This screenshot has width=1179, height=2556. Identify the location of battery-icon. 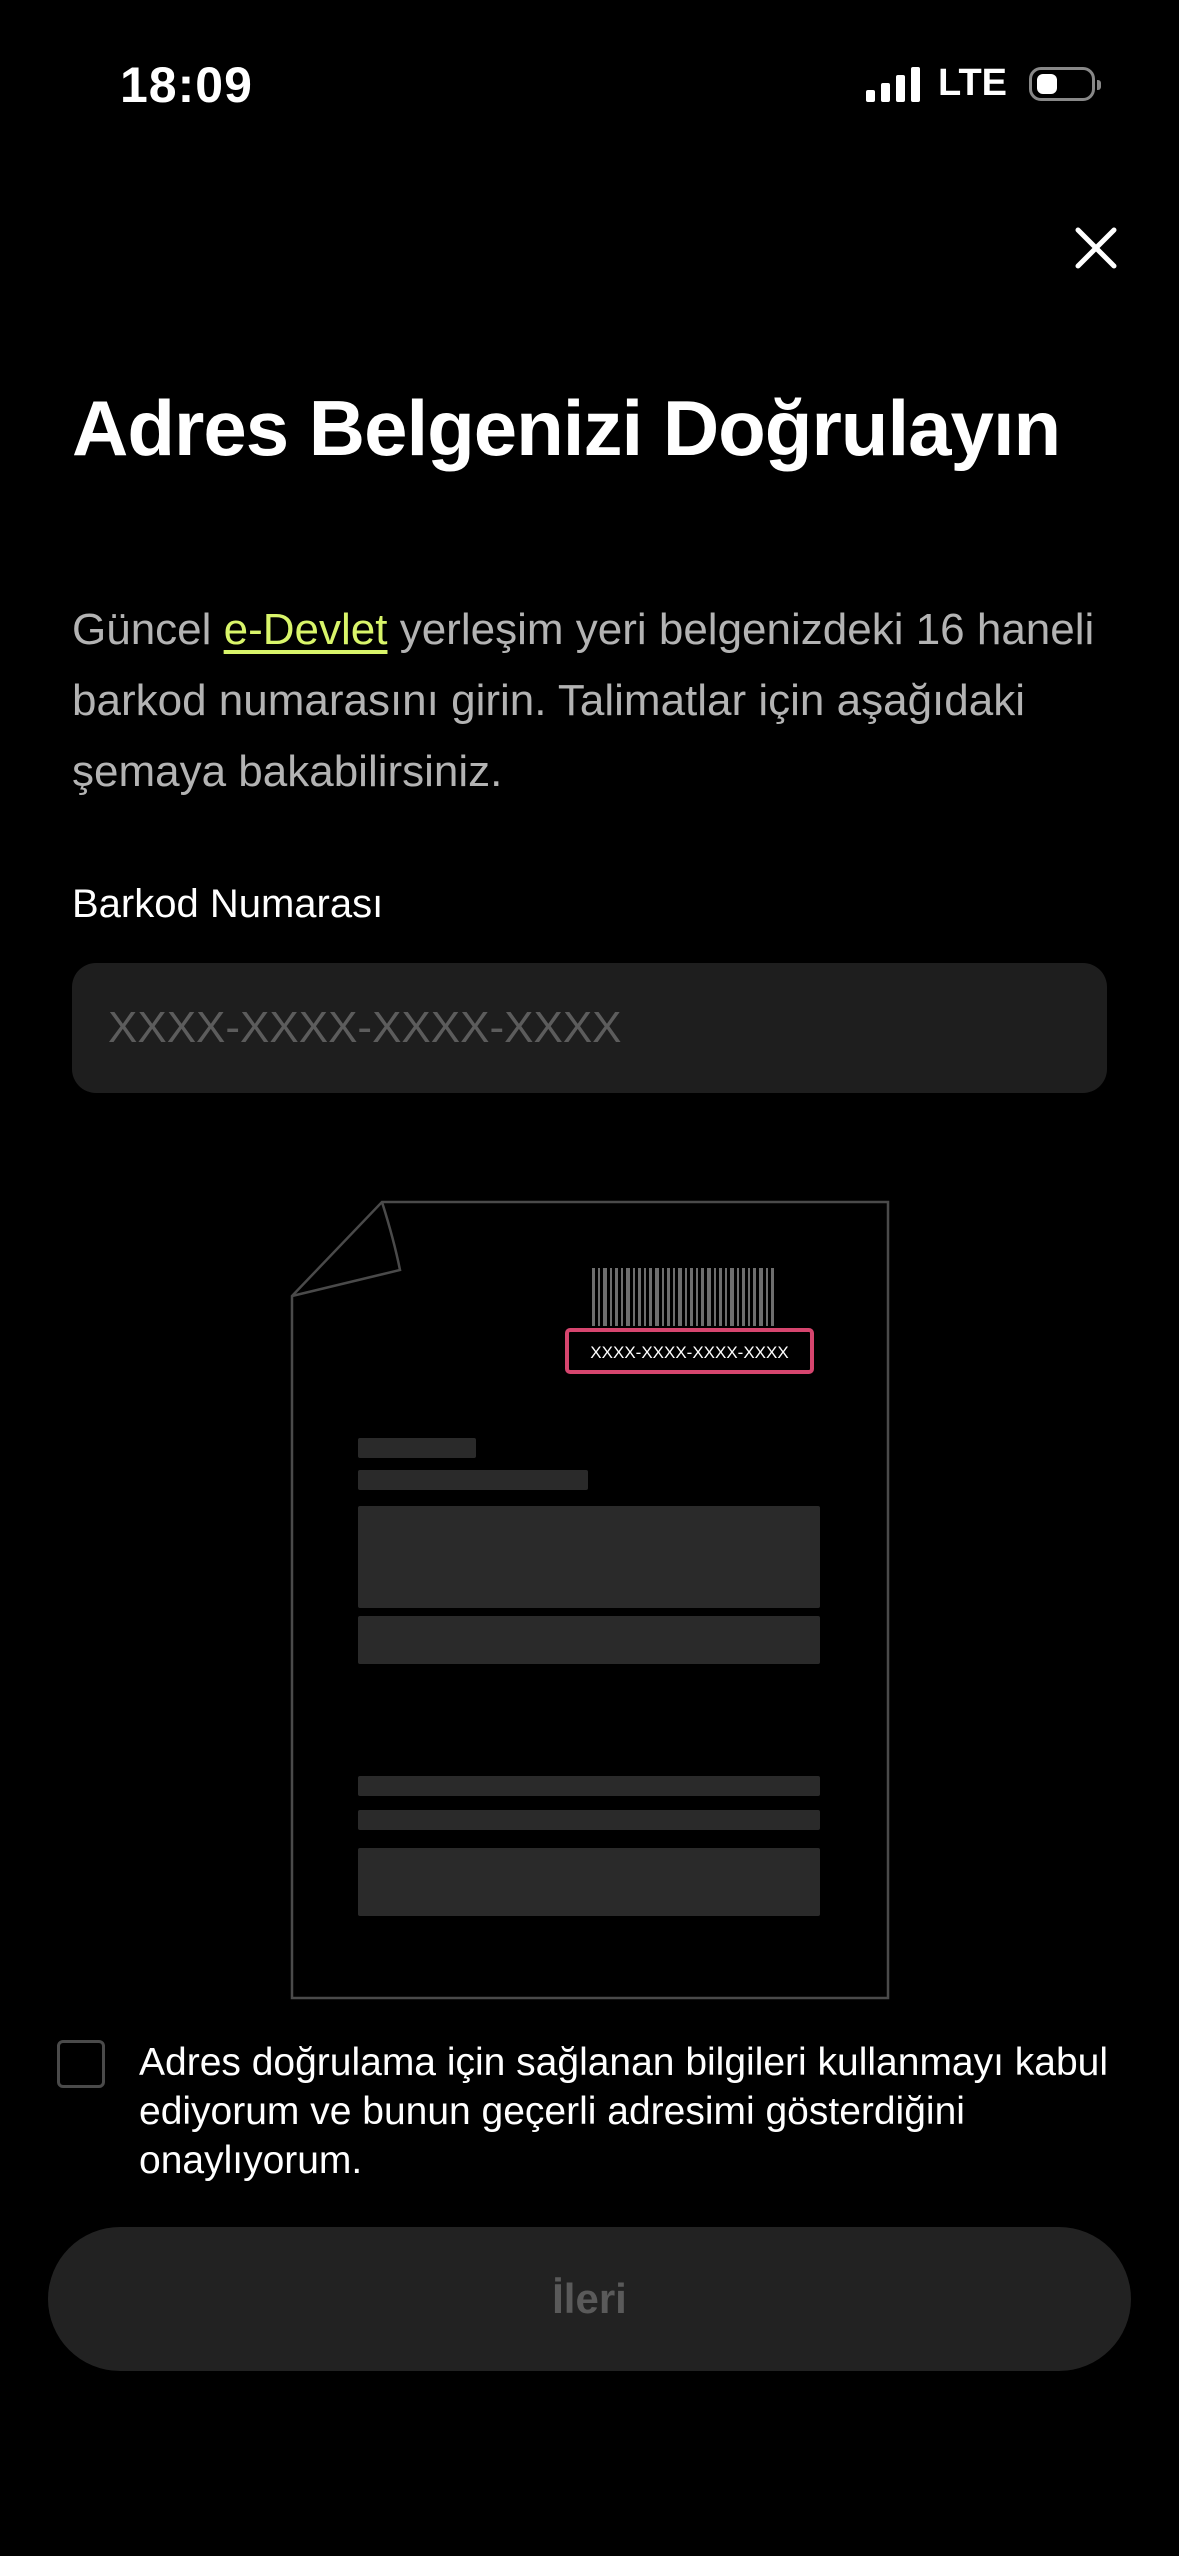
(1065, 83).